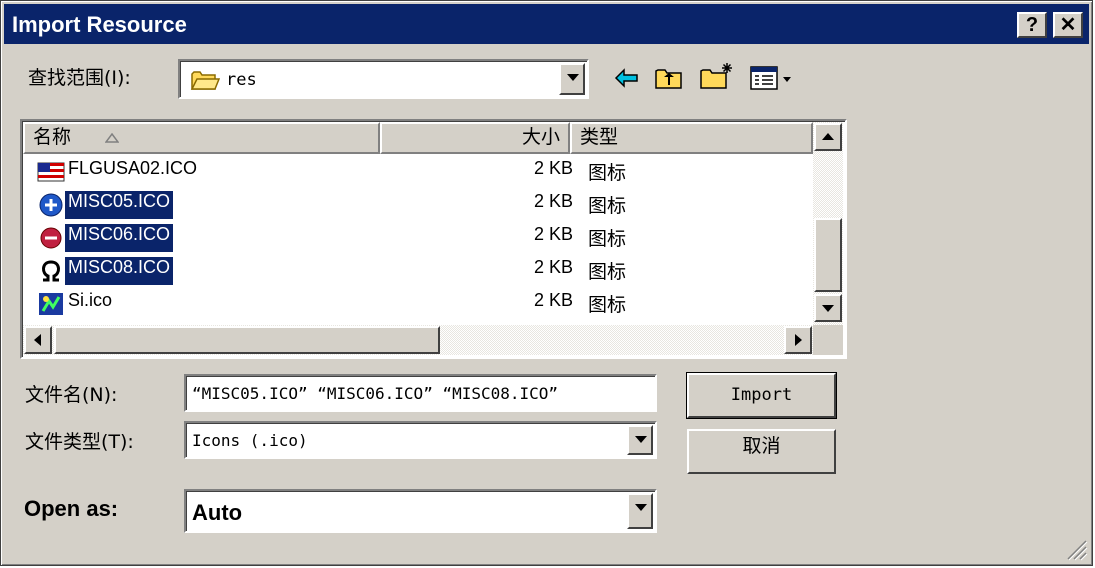  Describe the element at coordinates (51, 205) in the screenshot. I see `plus-circle-icon` at that location.